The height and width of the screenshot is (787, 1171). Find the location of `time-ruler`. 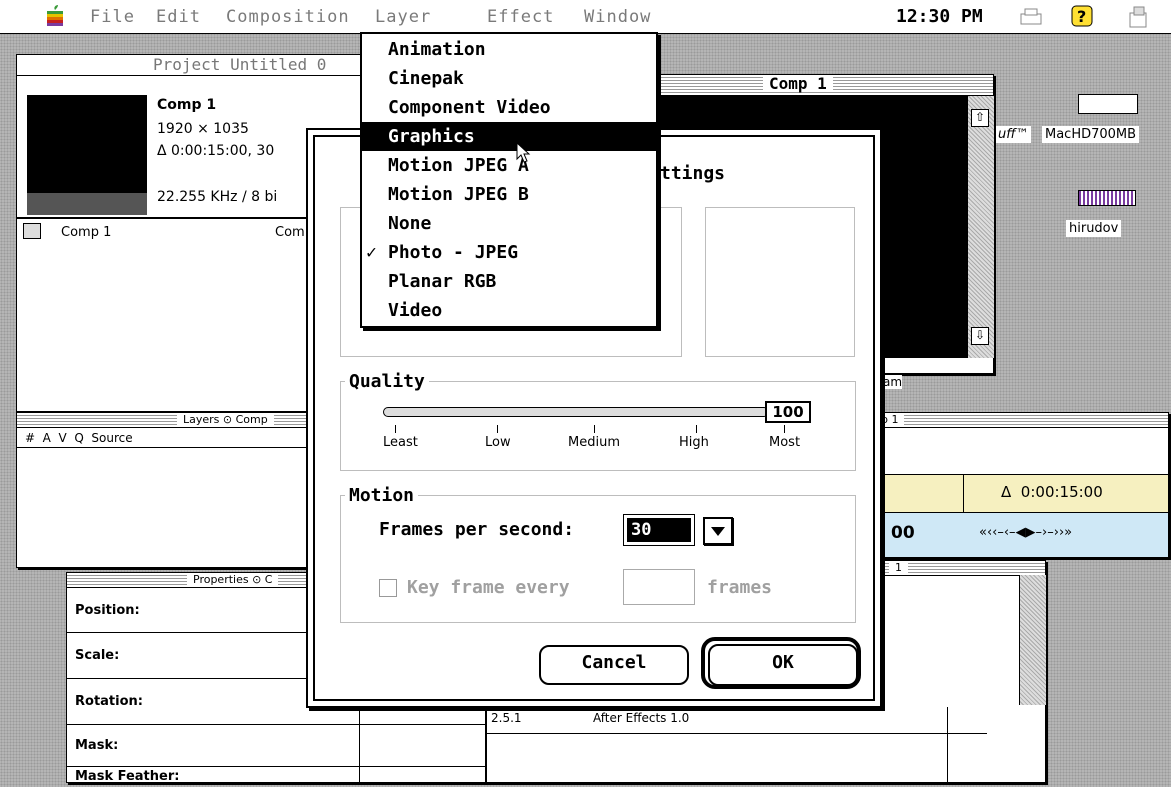

time-ruler is located at coordinates (1021, 452).